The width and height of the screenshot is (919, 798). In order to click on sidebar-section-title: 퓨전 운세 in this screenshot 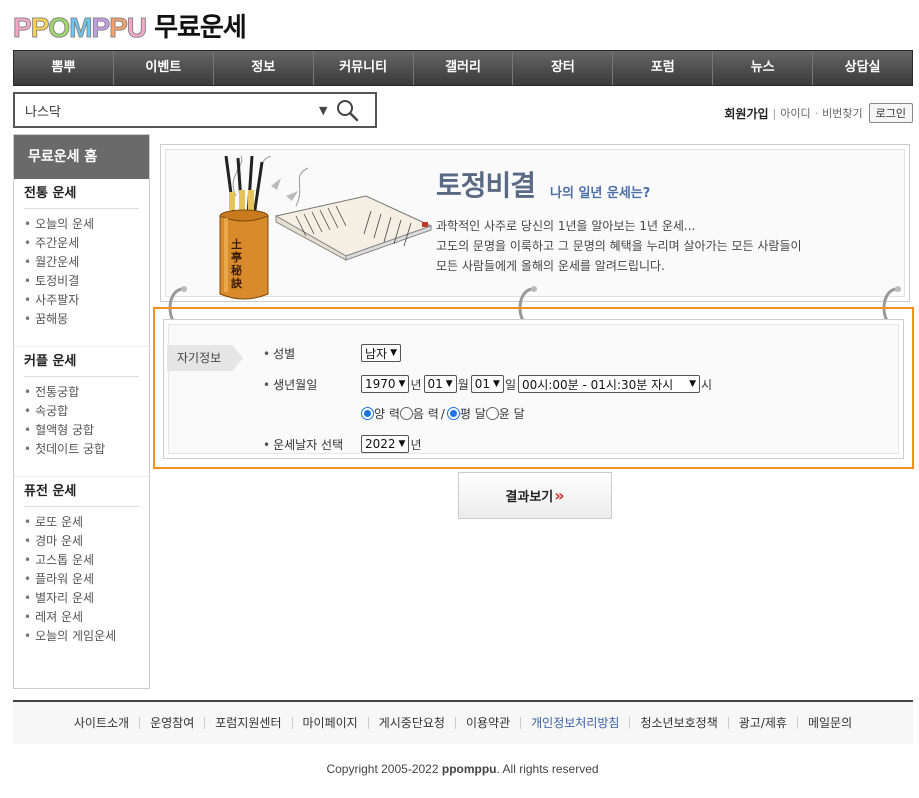, I will do `click(81, 492)`.